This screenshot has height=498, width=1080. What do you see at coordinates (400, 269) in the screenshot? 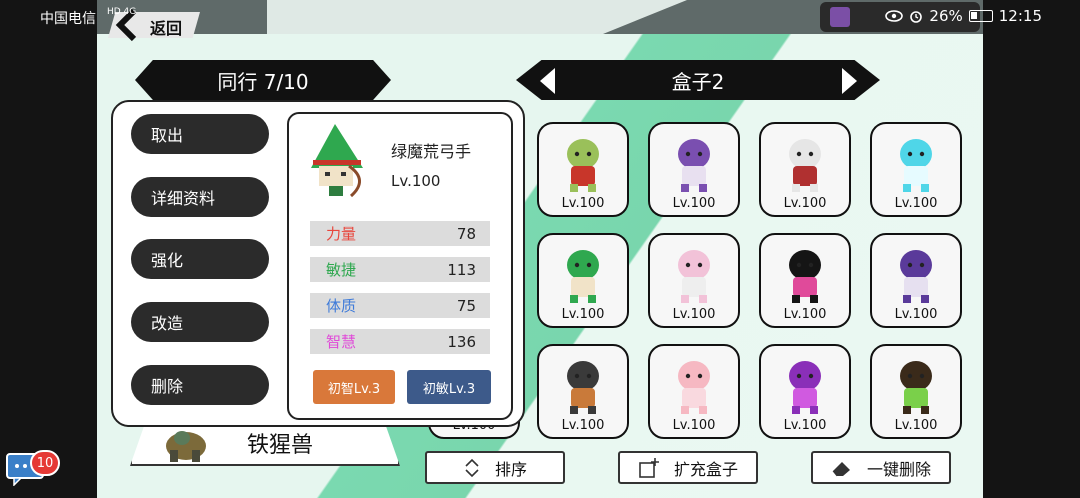
I see `stat-row-agility: 敏捷 113` at bounding box center [400, 269].